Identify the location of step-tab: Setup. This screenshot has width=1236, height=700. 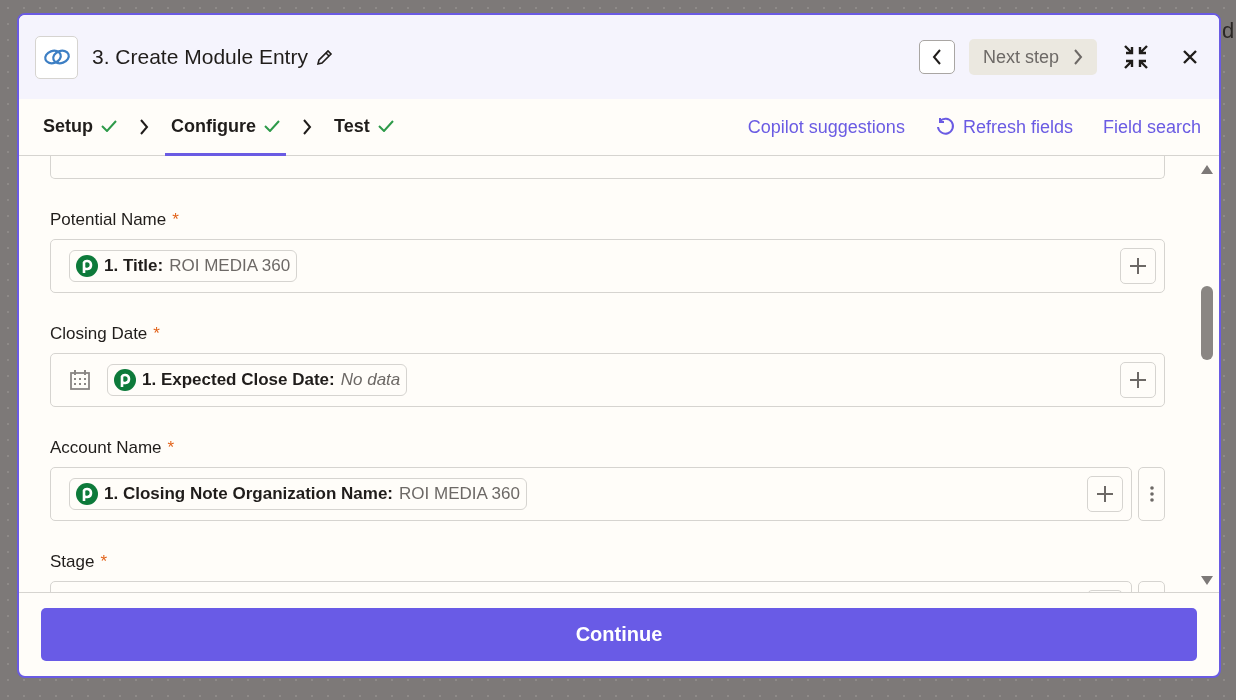
(80, 127).